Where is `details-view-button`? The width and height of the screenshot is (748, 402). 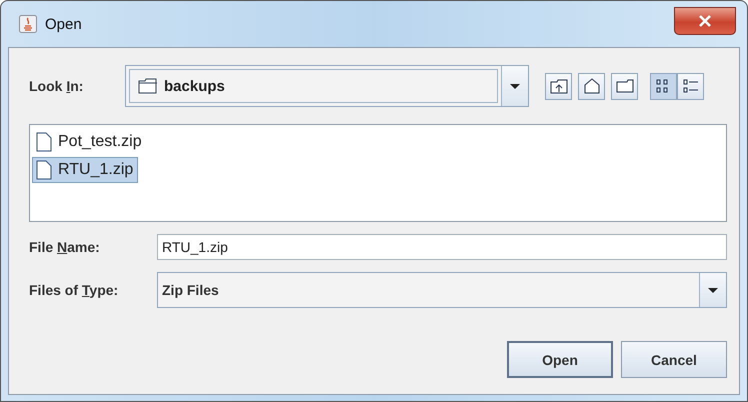
details-view-button is located at coordinates (690, 86).